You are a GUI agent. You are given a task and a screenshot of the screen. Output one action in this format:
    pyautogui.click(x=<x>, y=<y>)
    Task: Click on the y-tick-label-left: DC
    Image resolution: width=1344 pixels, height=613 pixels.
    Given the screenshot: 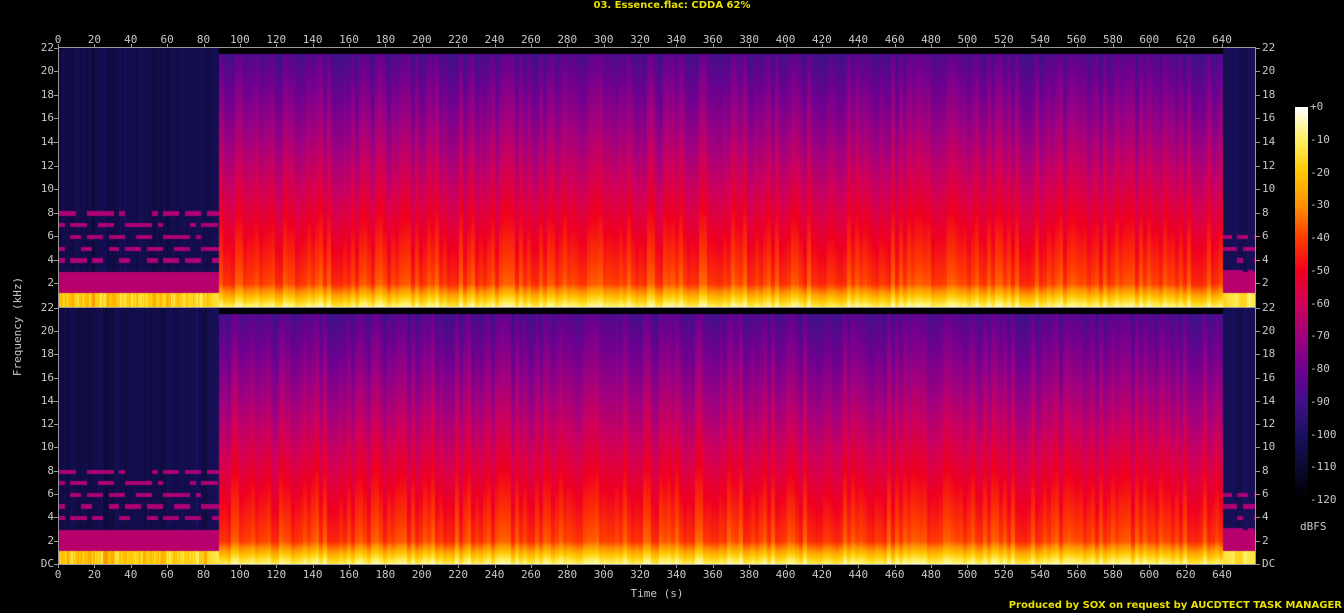 What is the action you would take?
    pyautogui.click(x=47, y=563)
    